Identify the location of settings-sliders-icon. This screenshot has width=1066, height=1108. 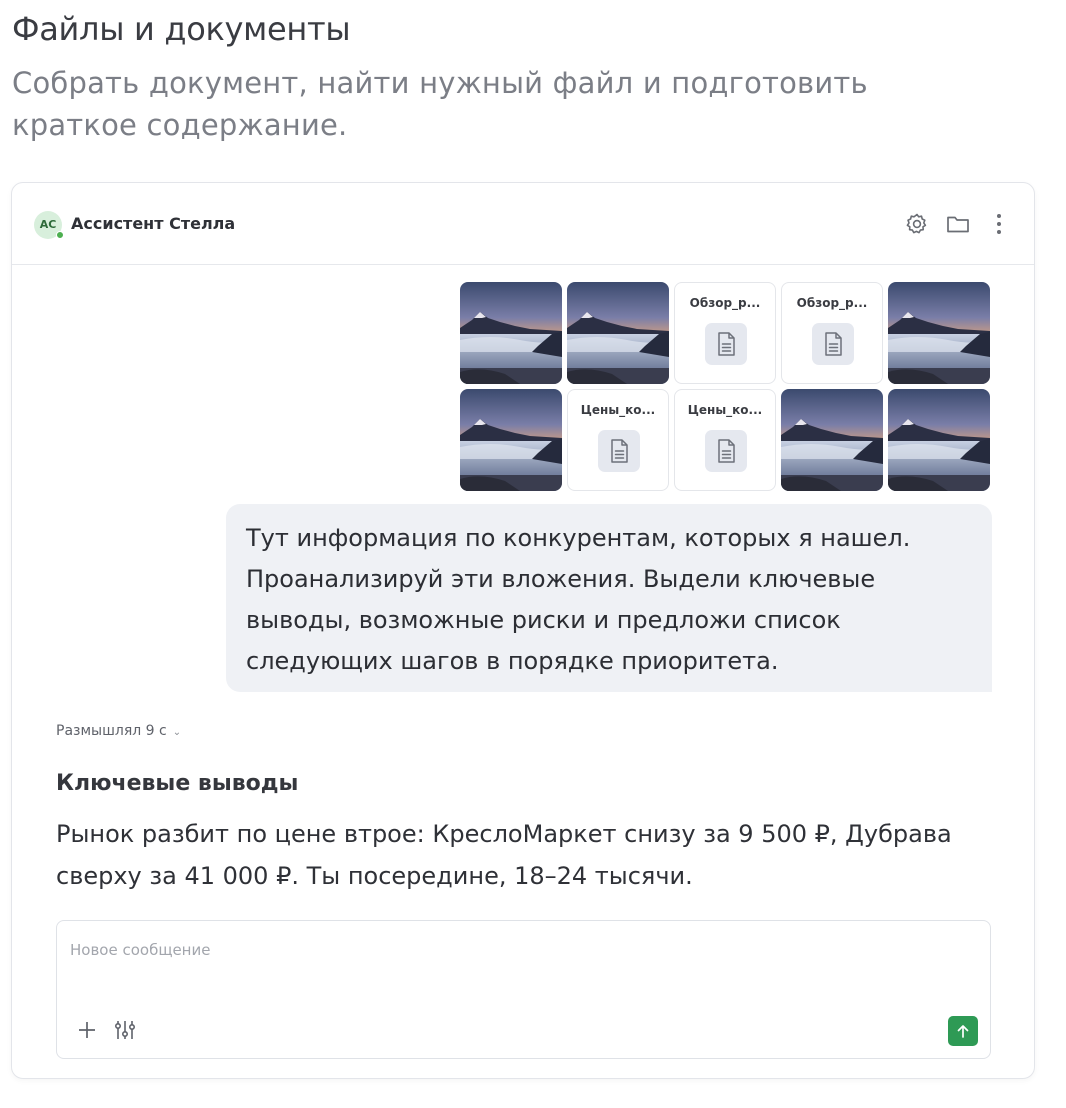
(125, 1030).